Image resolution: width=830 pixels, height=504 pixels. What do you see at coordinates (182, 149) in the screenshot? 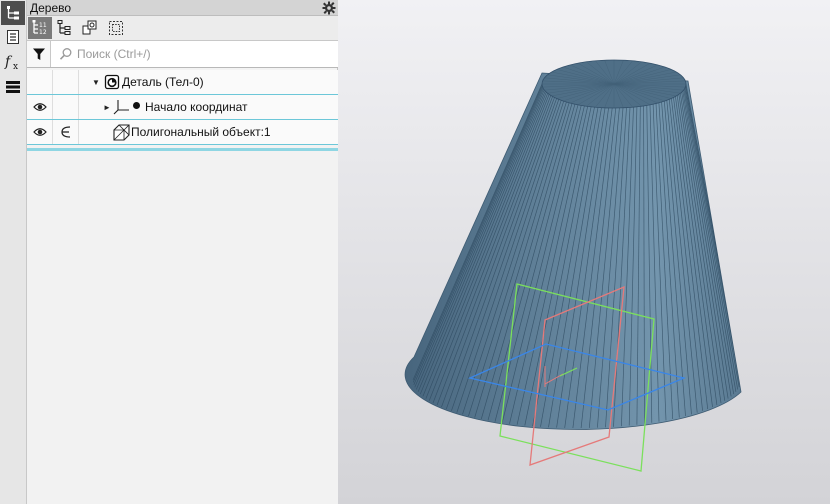
I see `selection-highlight` at bounding box center [182, 149].